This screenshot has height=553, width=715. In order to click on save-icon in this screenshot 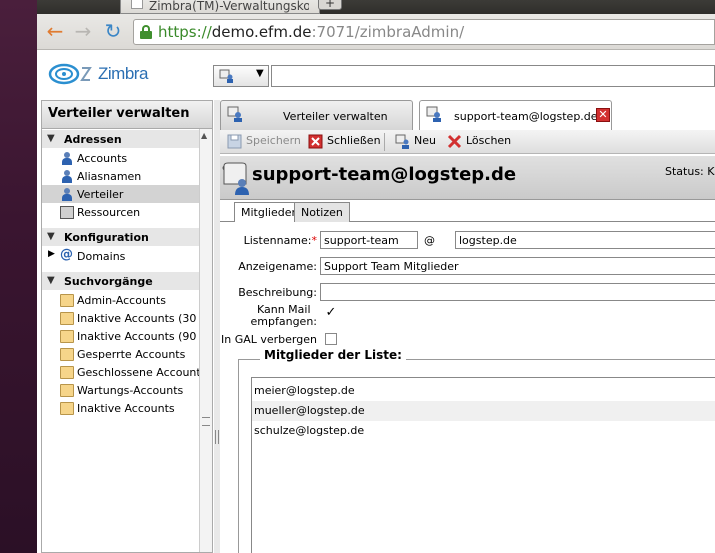, I will do `click(234, 141)`.